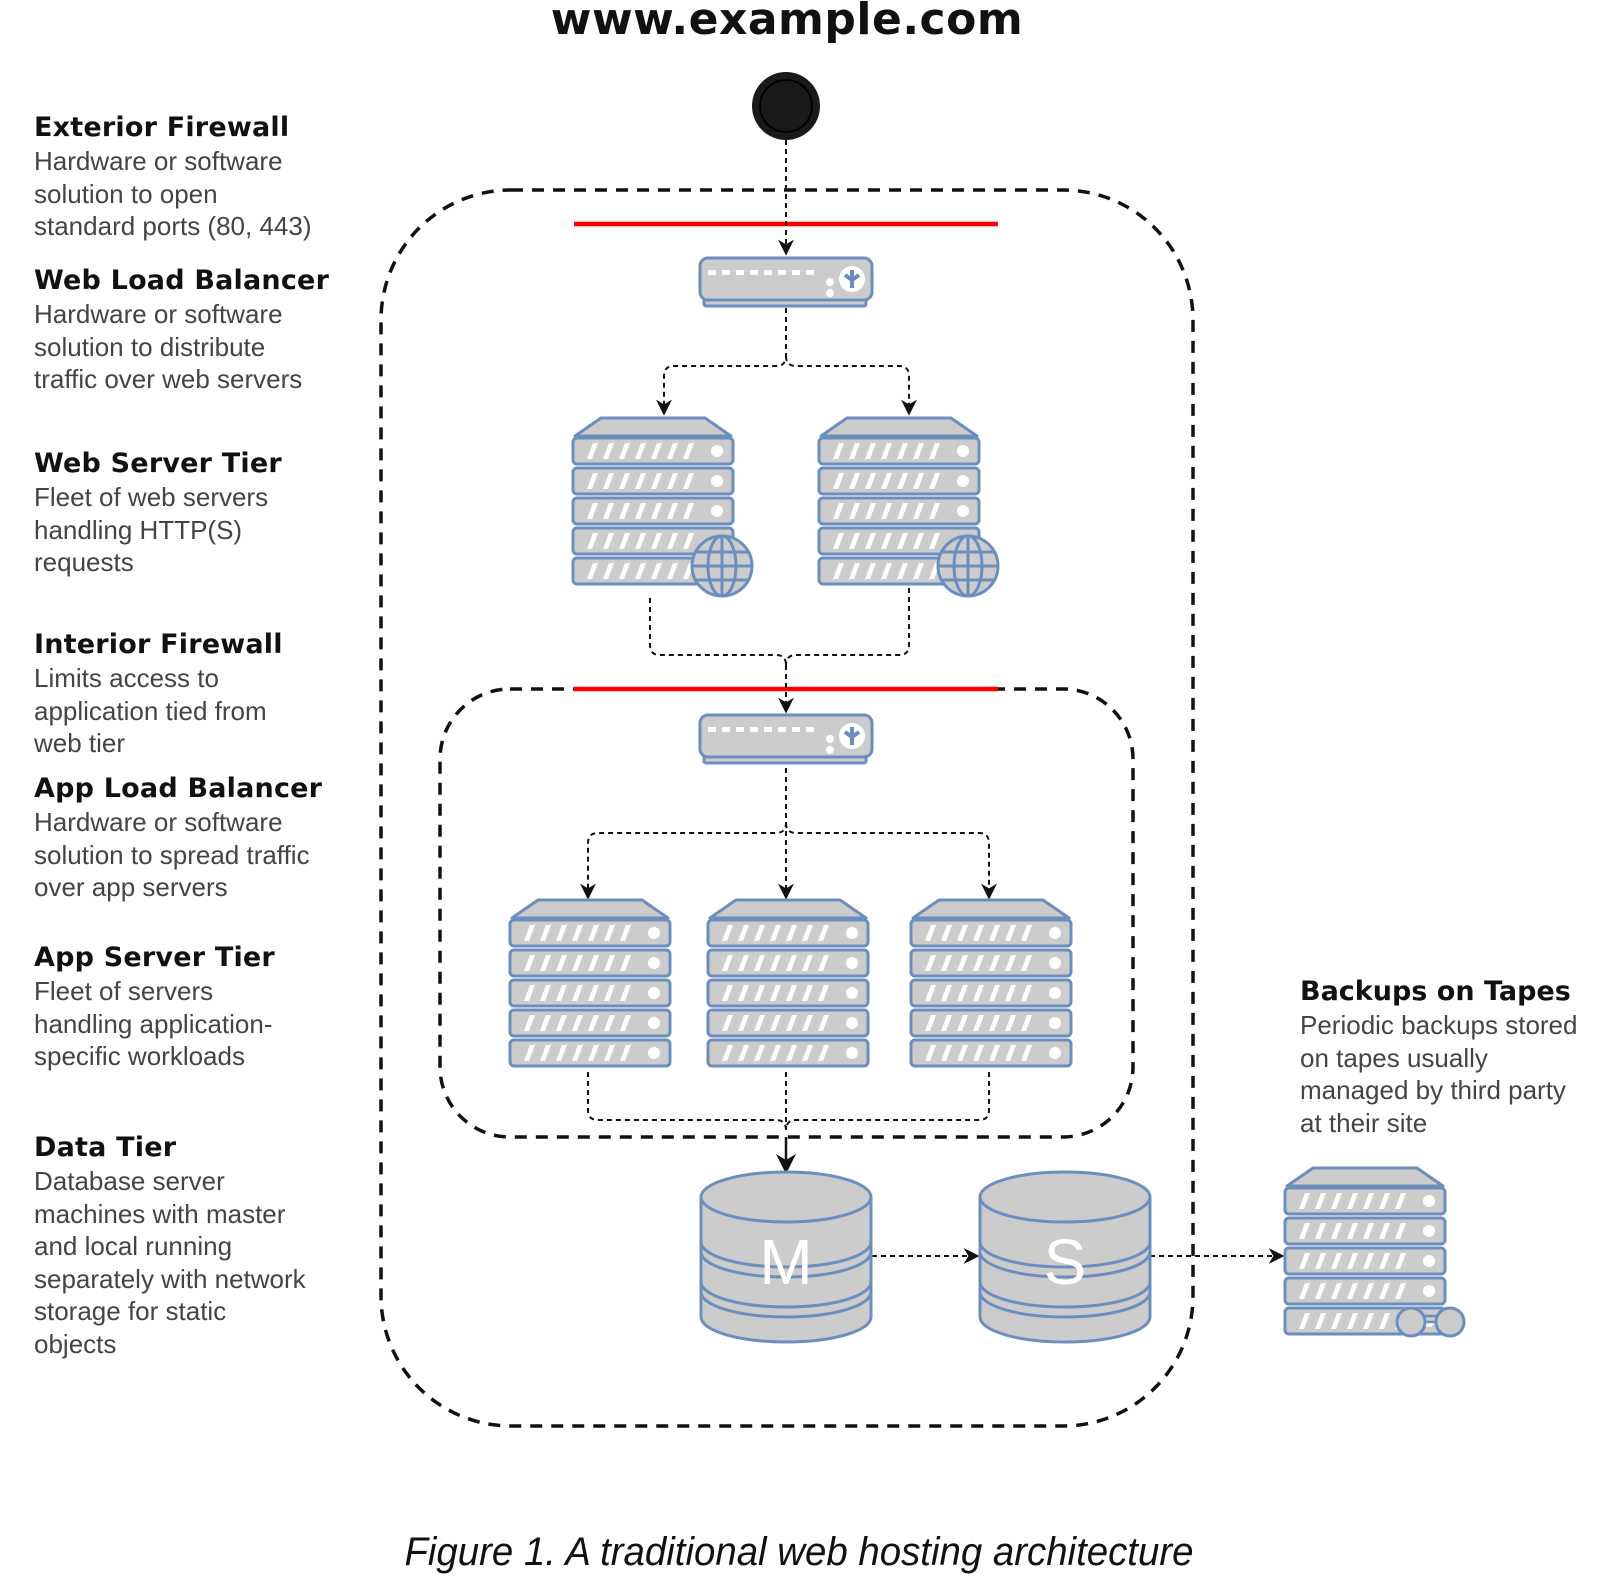  Describe the element at coordinates (788, 983) in the screenshot. I see `app-server-2-icon` at that location.